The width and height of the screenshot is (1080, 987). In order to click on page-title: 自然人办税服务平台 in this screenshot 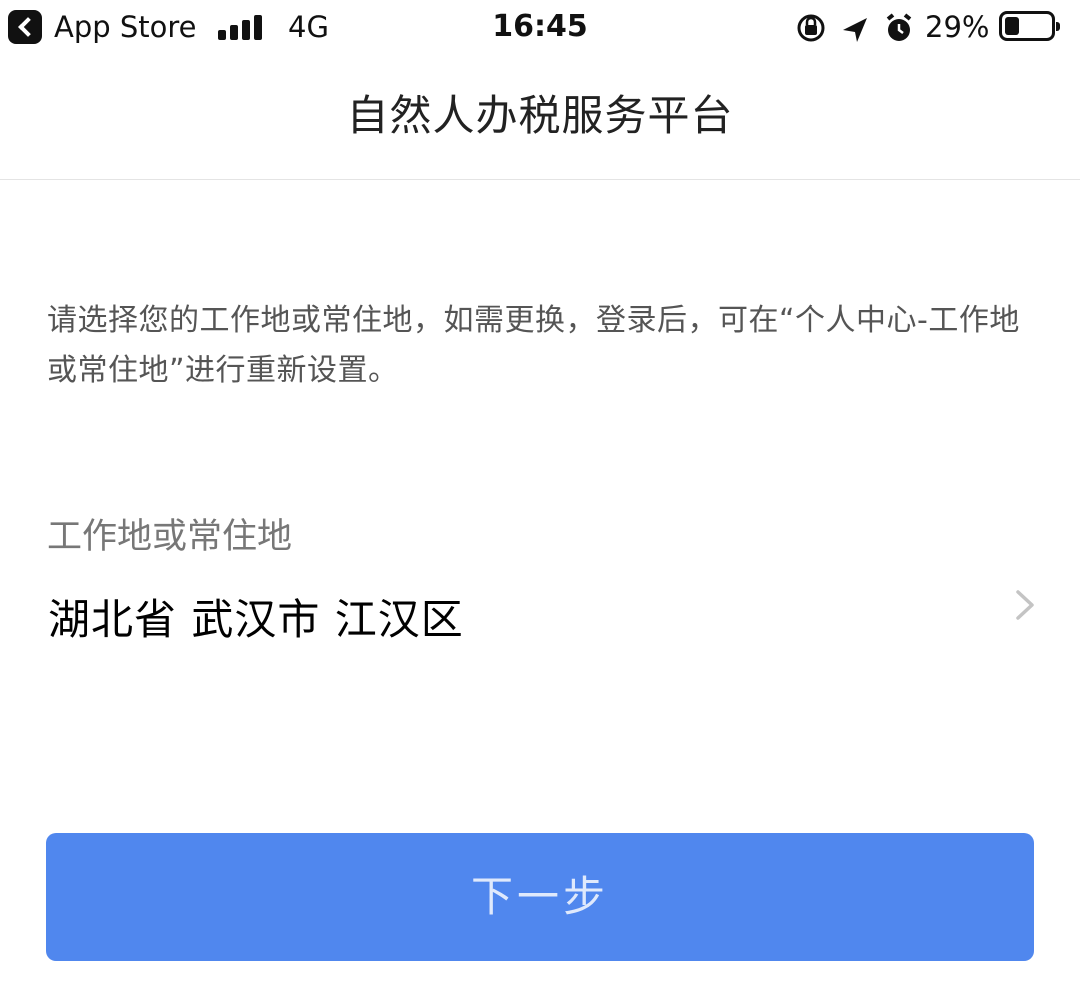, I will do `click(540, 115)`.